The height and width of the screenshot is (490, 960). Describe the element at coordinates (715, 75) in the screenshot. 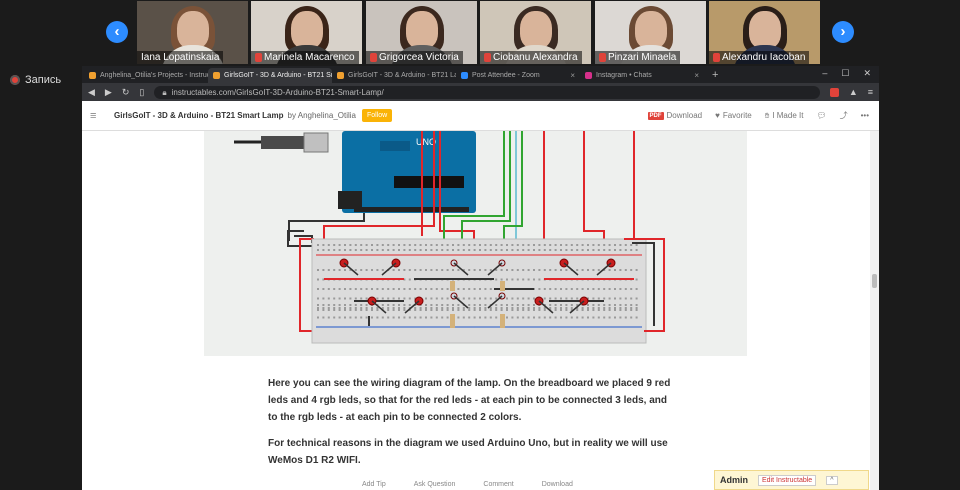

I see `new-tab-button: +` at that location.